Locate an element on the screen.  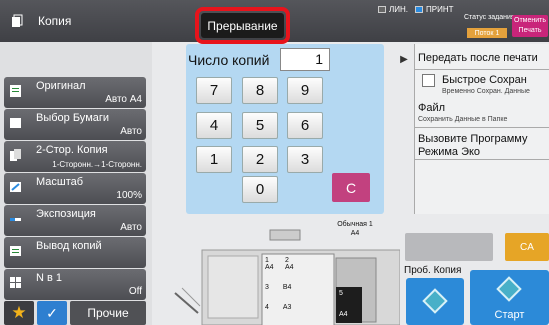
paper-info: Обычная 1 A4 is located at coordinates (355, 229).